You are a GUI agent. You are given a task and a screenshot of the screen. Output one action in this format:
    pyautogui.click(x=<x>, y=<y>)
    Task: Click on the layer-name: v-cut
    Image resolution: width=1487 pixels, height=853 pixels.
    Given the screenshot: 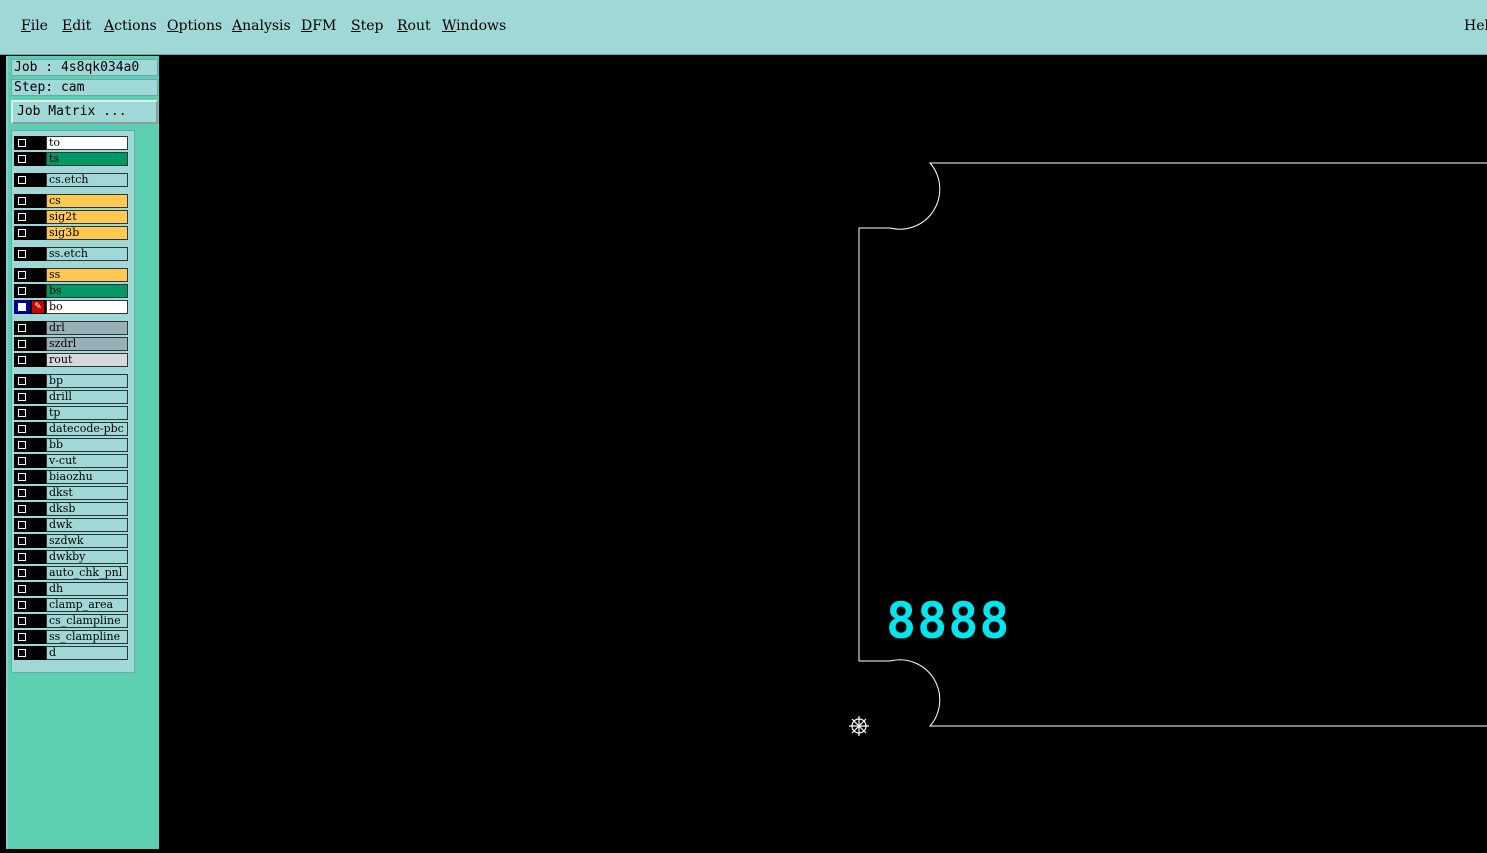 What is the action you would take?
    pyautogui.click(x=87, y=461)
    